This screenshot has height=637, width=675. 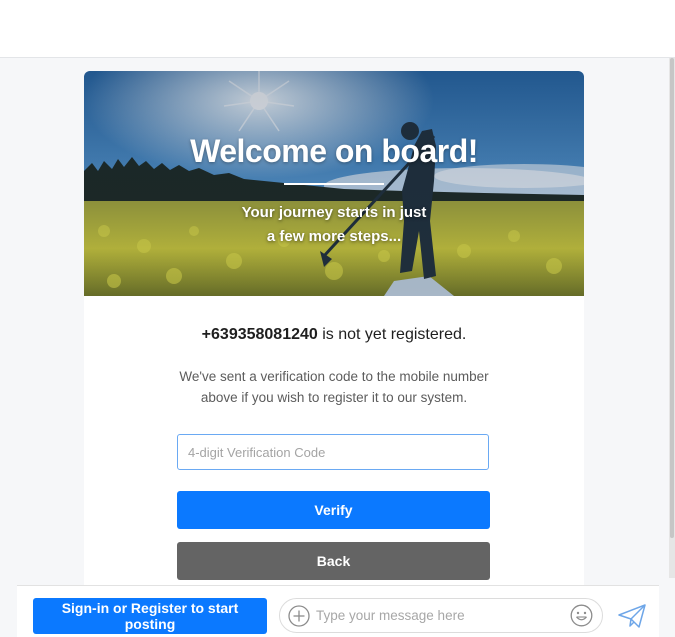 I want to click on signin-register-button: Sign-in or Register to start posting, so click(x=150, y=616).